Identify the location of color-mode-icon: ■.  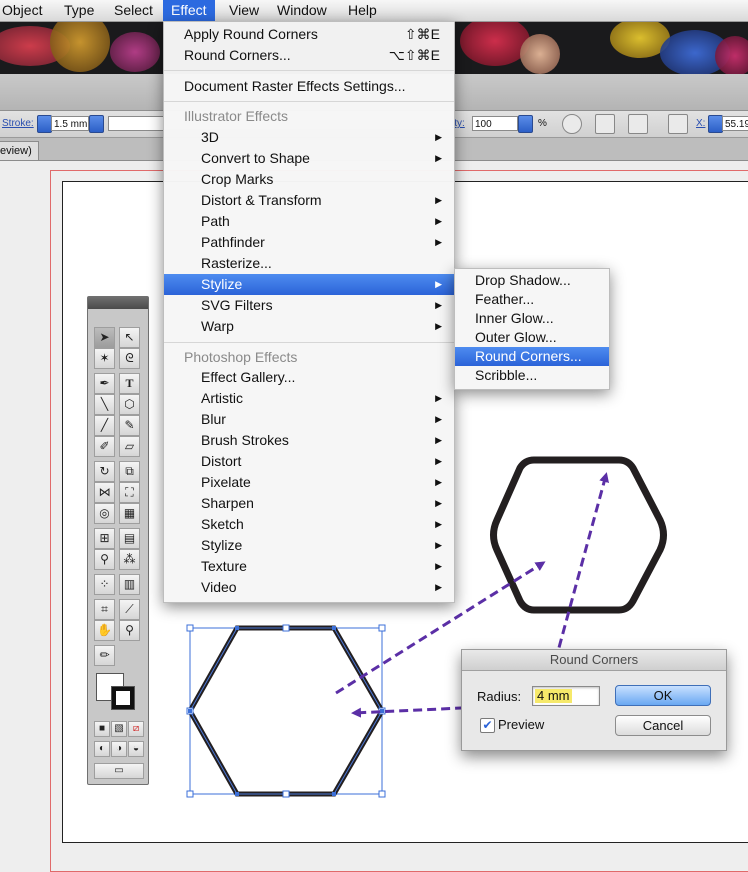
(102, 729).